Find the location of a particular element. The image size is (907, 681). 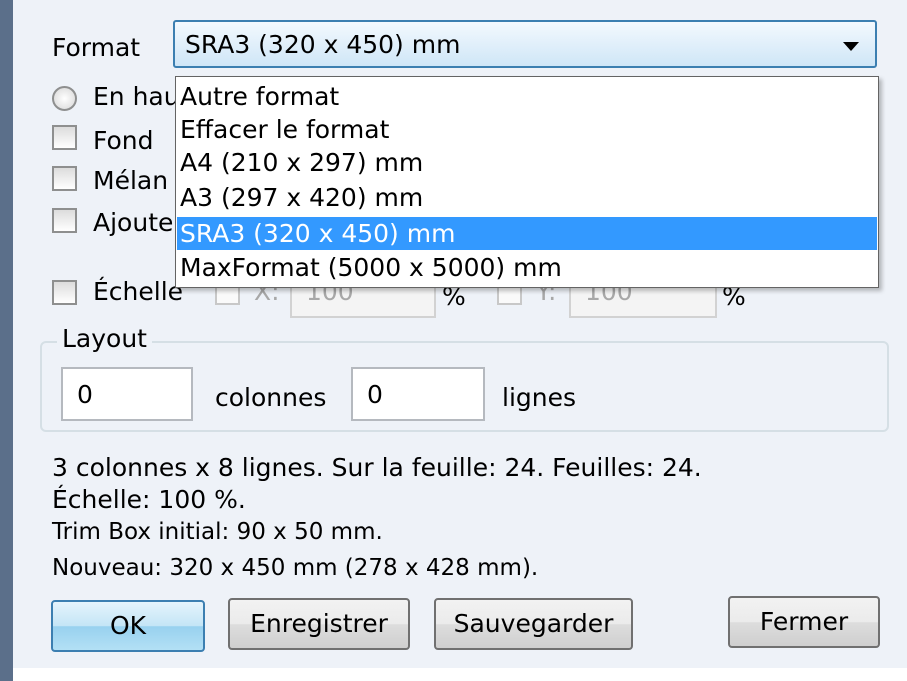

melange-checkbox is located at coordinates (64, 178).